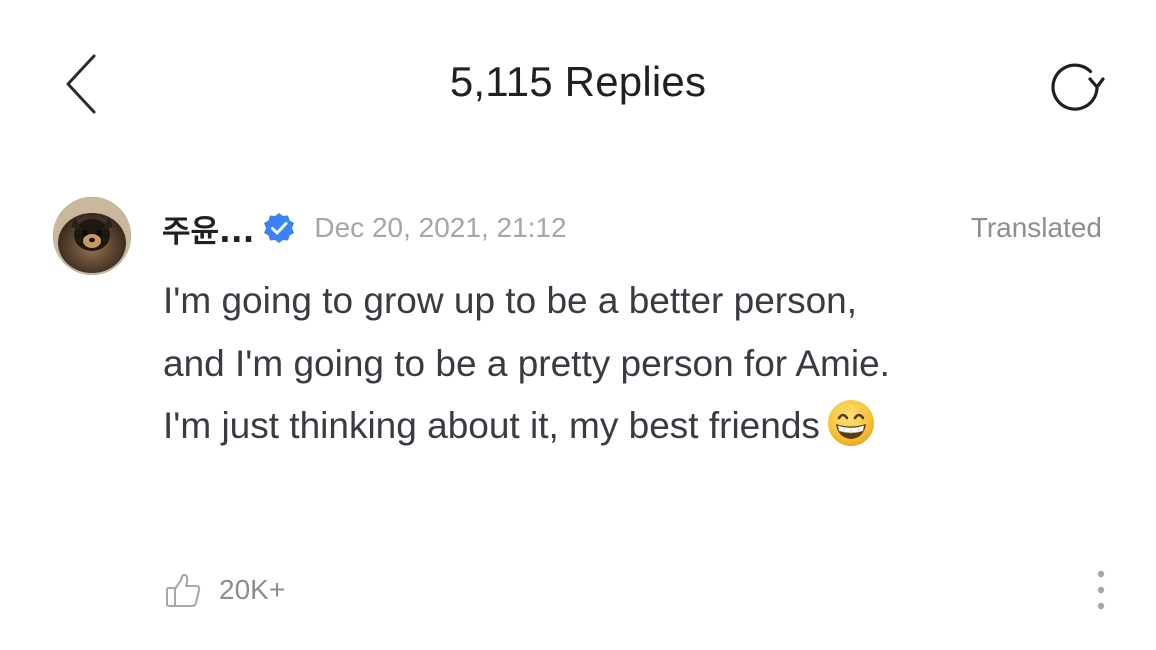 This screenshot has width=1156, height=650. I want to click on reply-actions: 20K+, so click(639, 590).